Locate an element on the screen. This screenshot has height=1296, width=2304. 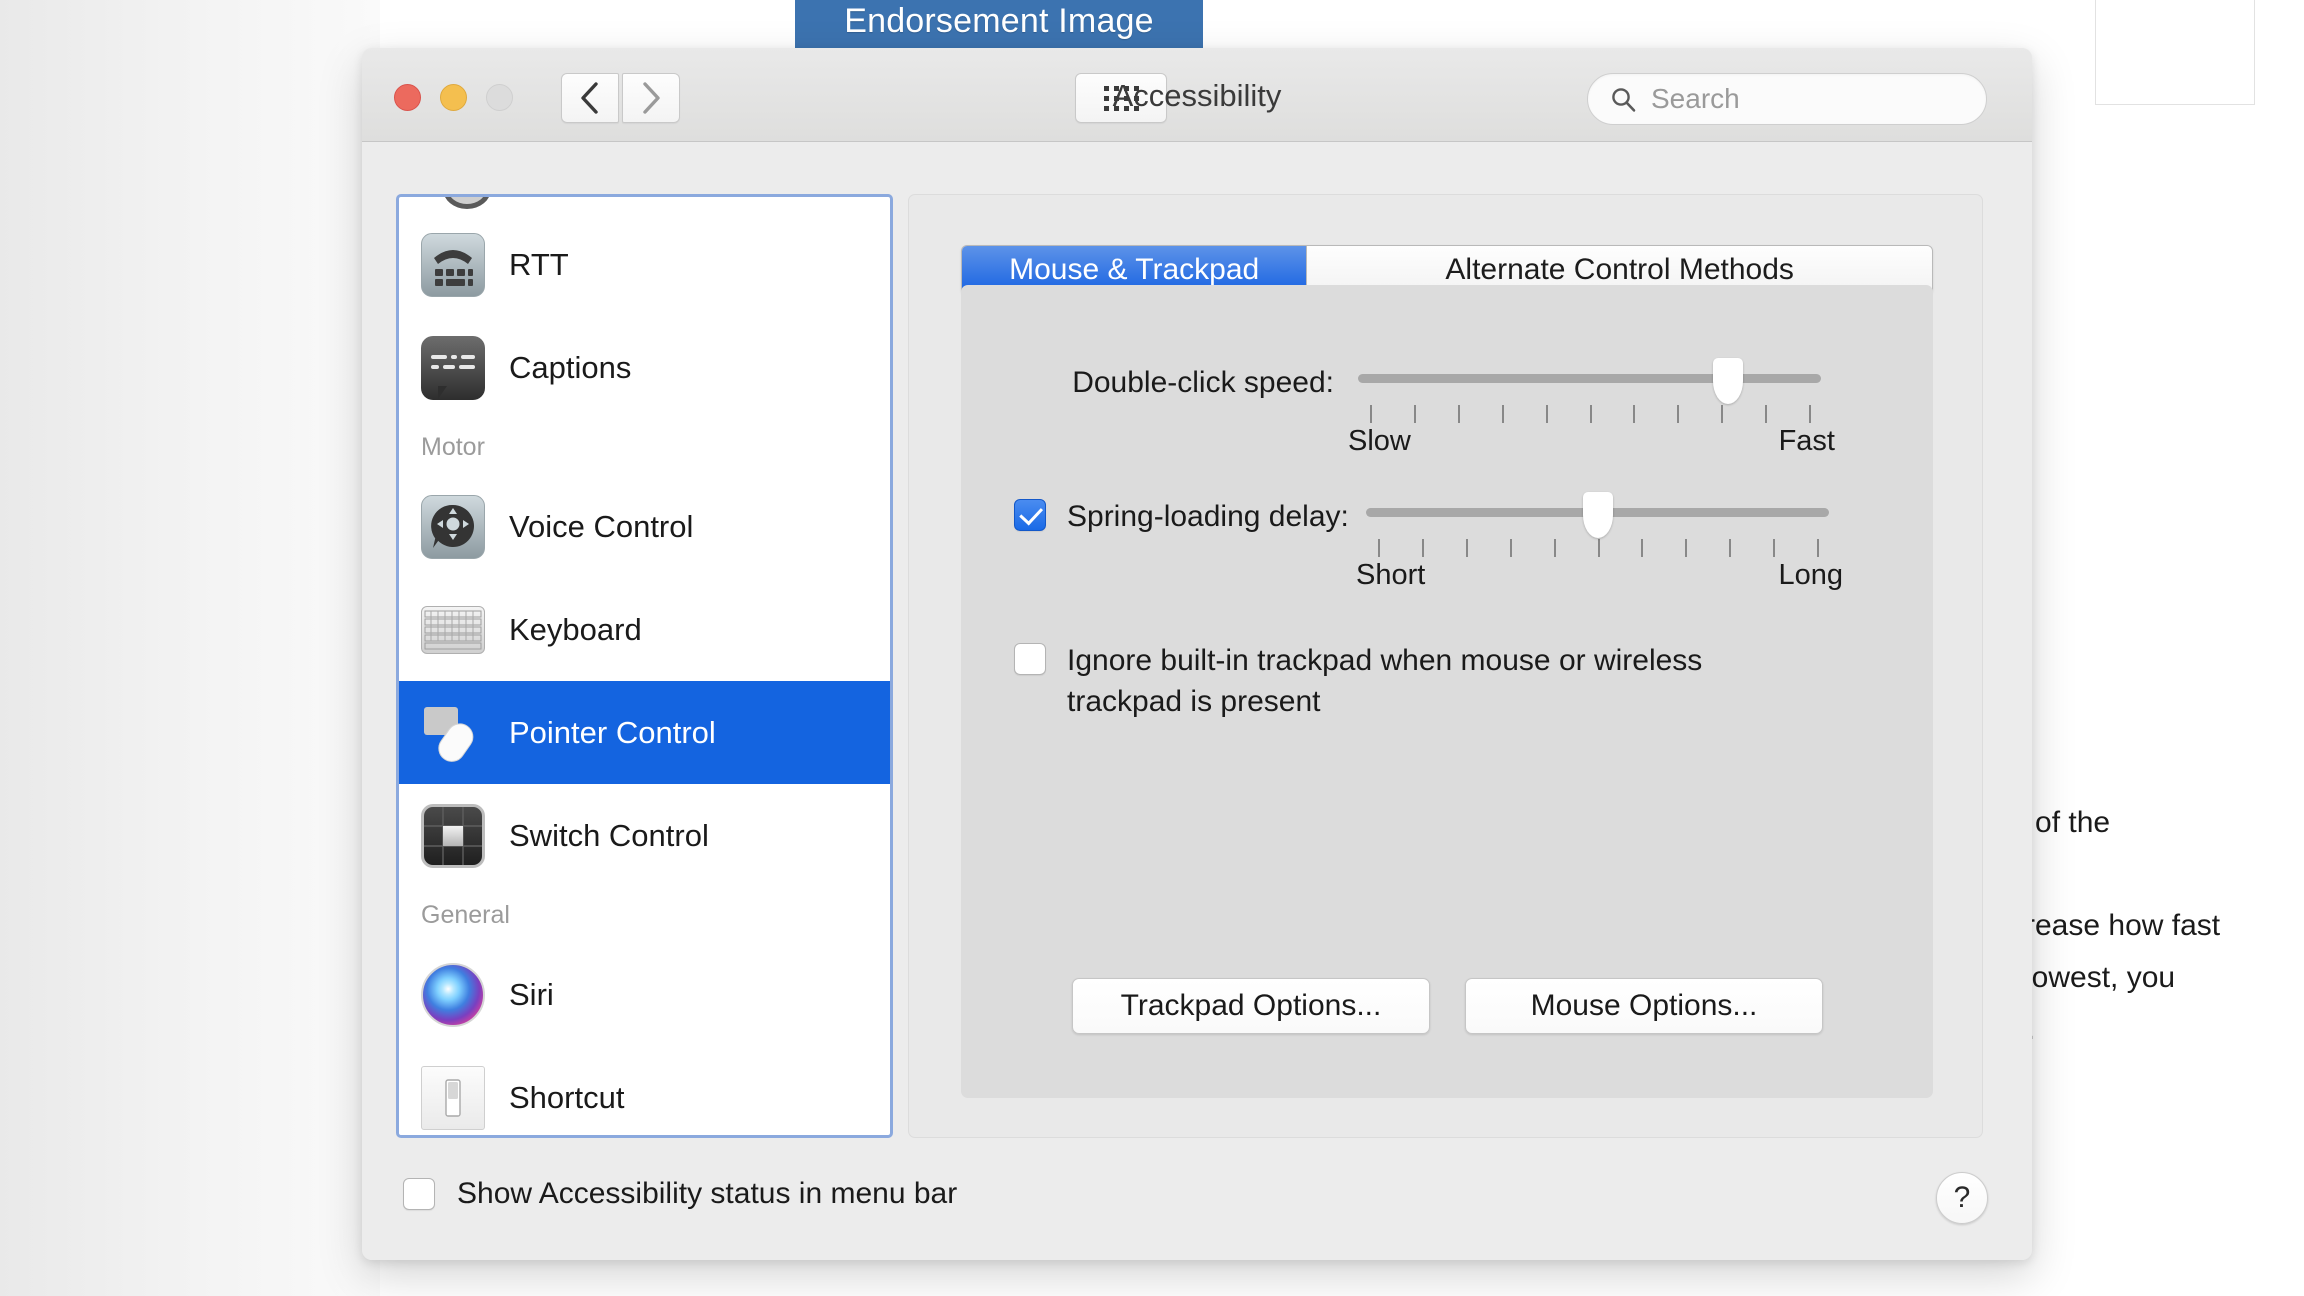
endorsement-image-banner: Endorsement Image is located at coordinates (999, 25).